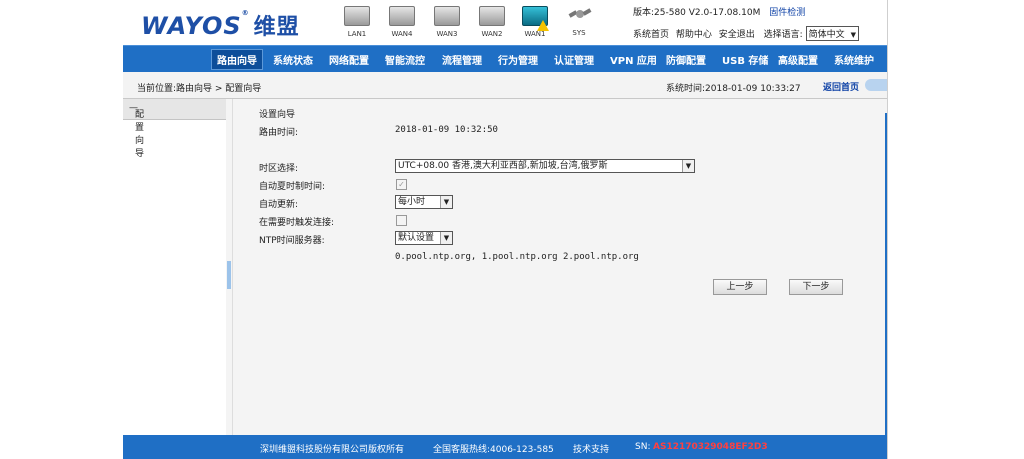 The height and width of the screenshot is (459, 1024). What do you see at coordinates (199, 89) in the screenshot?
I see `breadcrumb: 当前位置:路由向导 > 配置向导` at bounding box center [199, 89].